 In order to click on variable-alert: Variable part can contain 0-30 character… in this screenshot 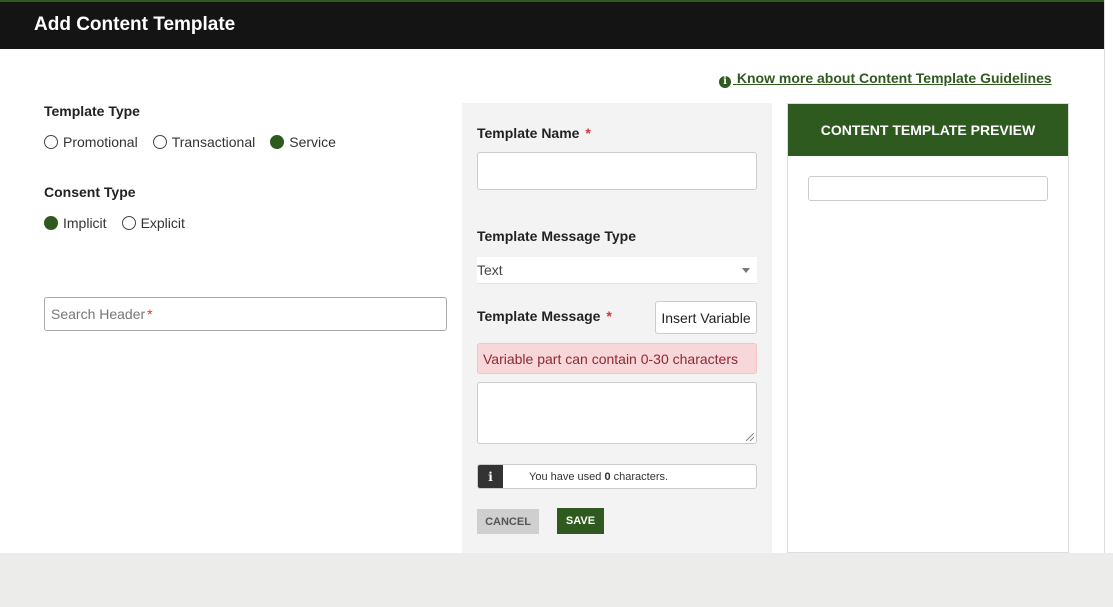, I will do `click(617, 358)`.